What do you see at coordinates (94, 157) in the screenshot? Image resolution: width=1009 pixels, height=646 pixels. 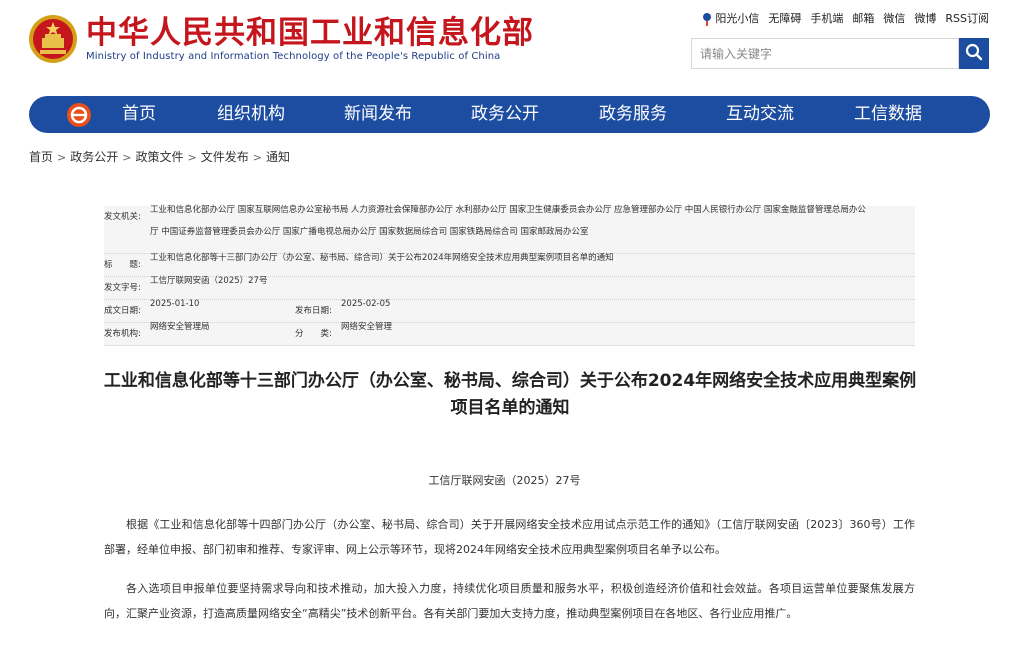 I see `breadcrumb-government-affairs: 政务公开` at bounding box center [94, 157].